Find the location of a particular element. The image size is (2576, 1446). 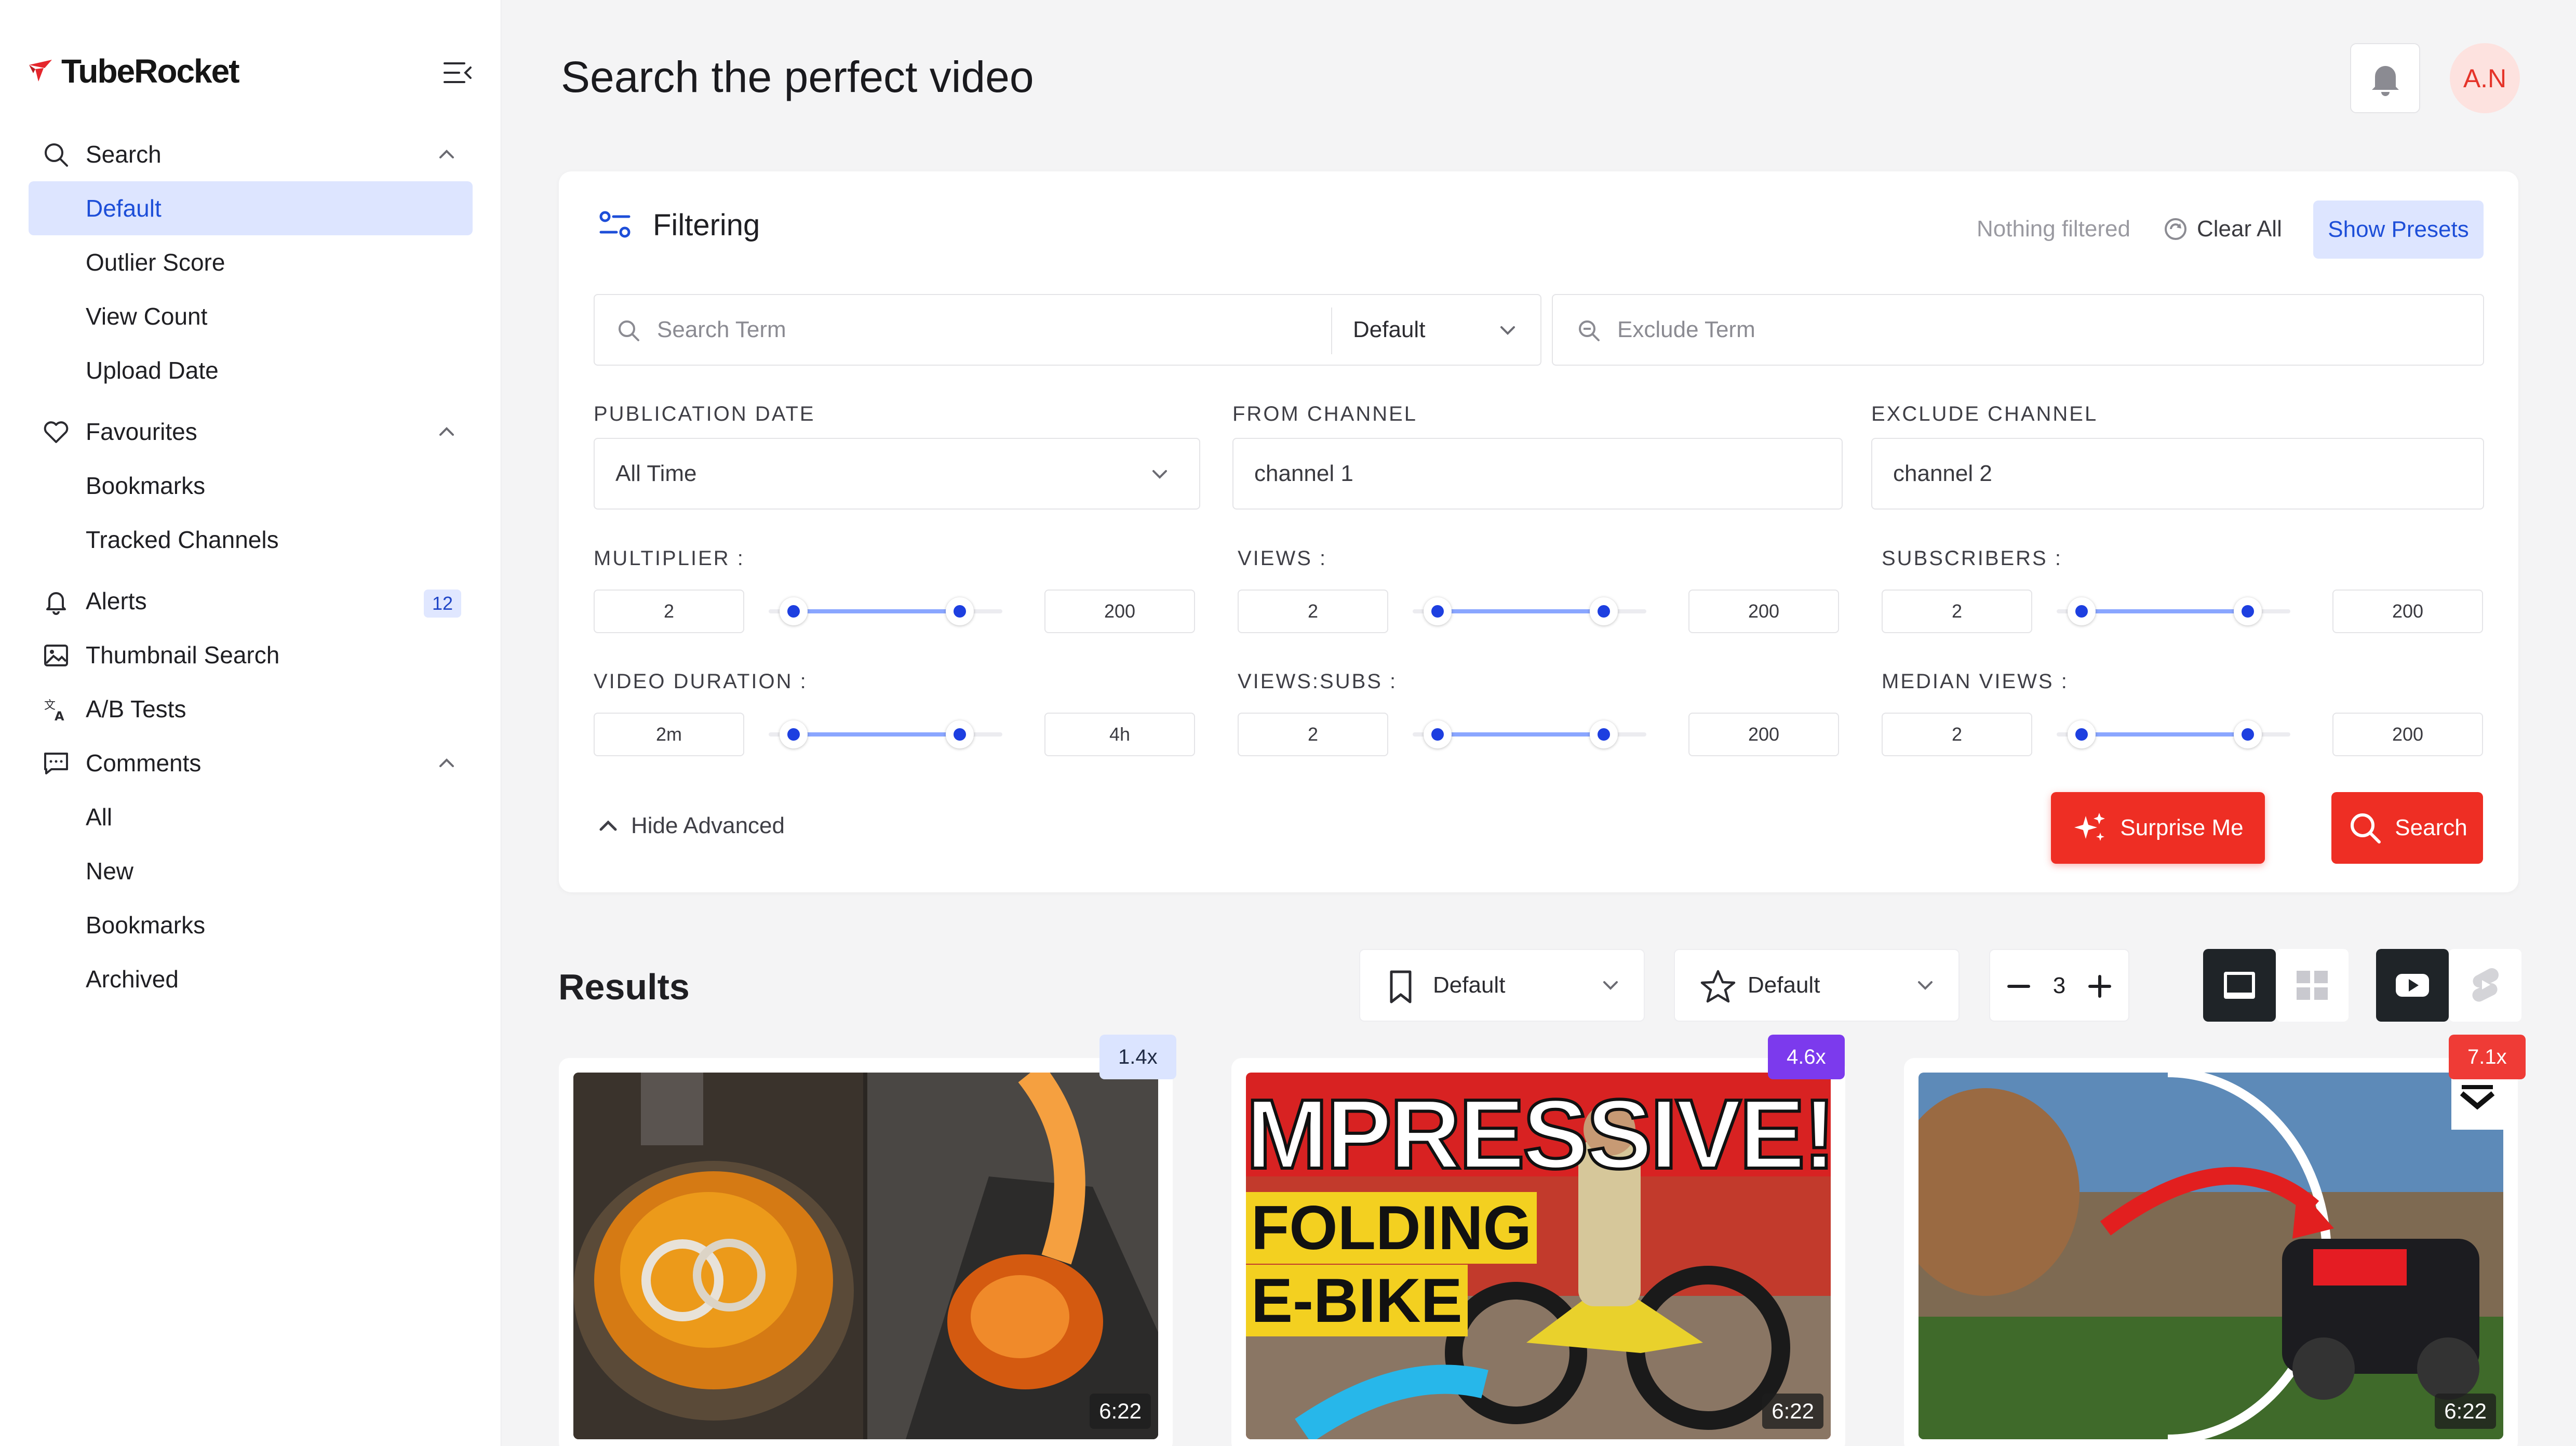

notifications-button is located at coordinates (2385, 78).